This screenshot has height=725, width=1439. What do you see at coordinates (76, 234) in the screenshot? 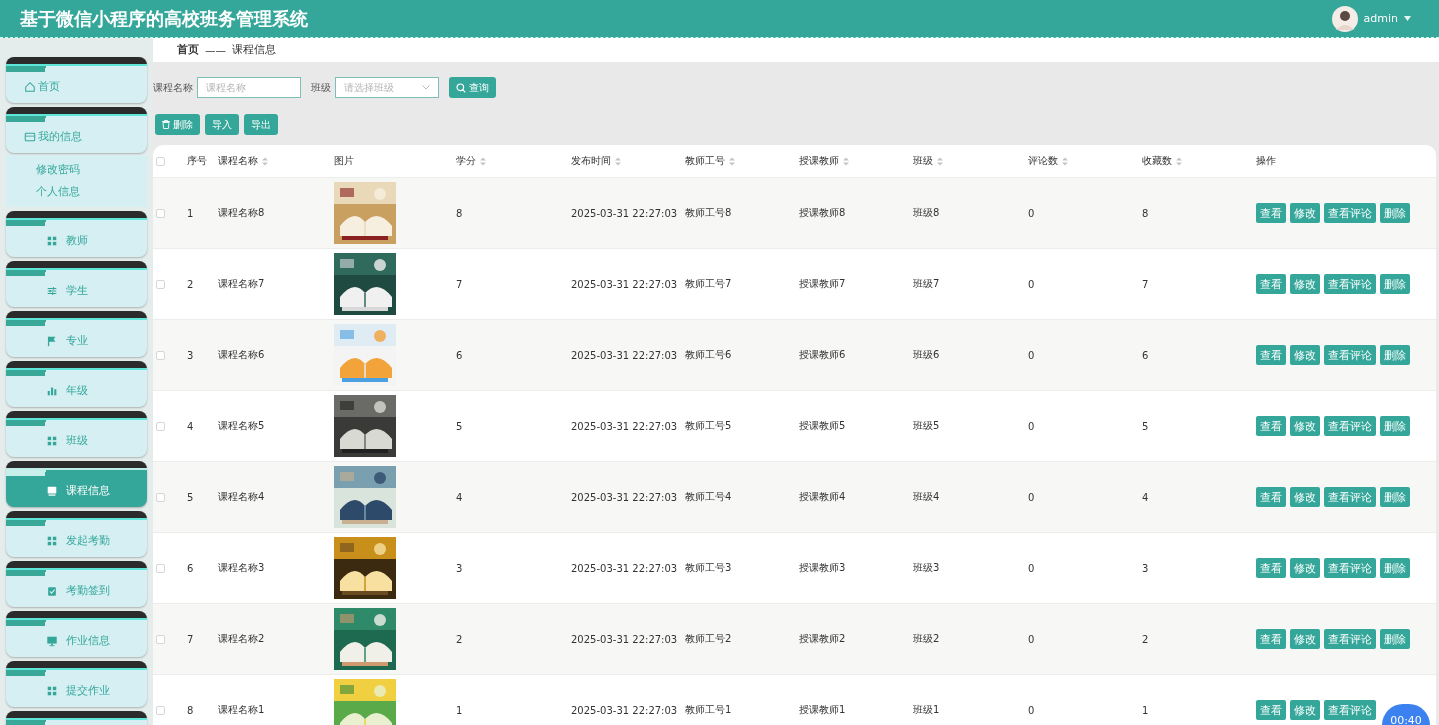
I see `sidebar-item: 教师` at bounding box center [76, 234].